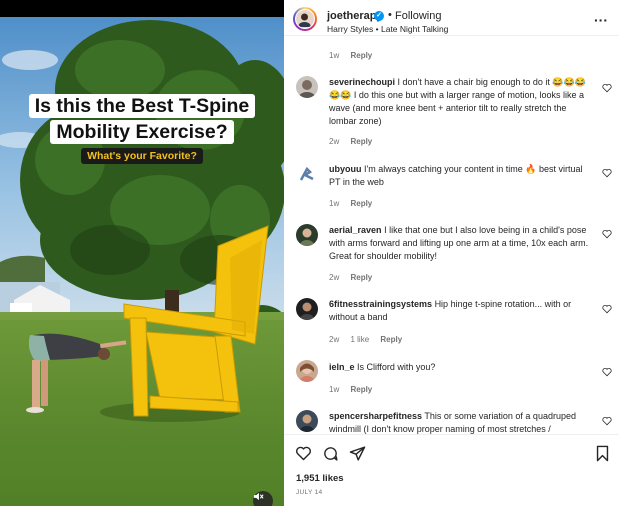 Image resolution: width=619 pixels, height=506 pixels. What do you see at coordinates (303, 453) in the screenshot?
I see `like-heart-icon` at bounding box center [303, 453].